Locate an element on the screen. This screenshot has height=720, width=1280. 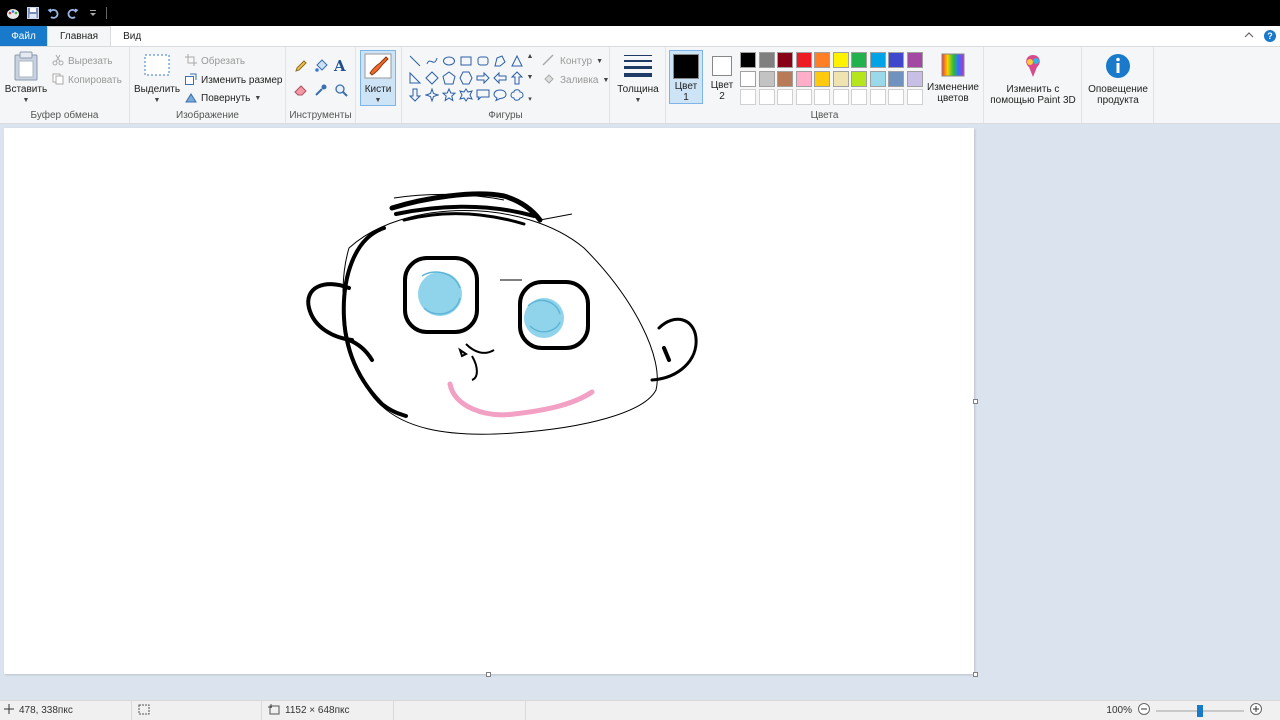
resize-handle-corner is located at coordinates (975, 674).